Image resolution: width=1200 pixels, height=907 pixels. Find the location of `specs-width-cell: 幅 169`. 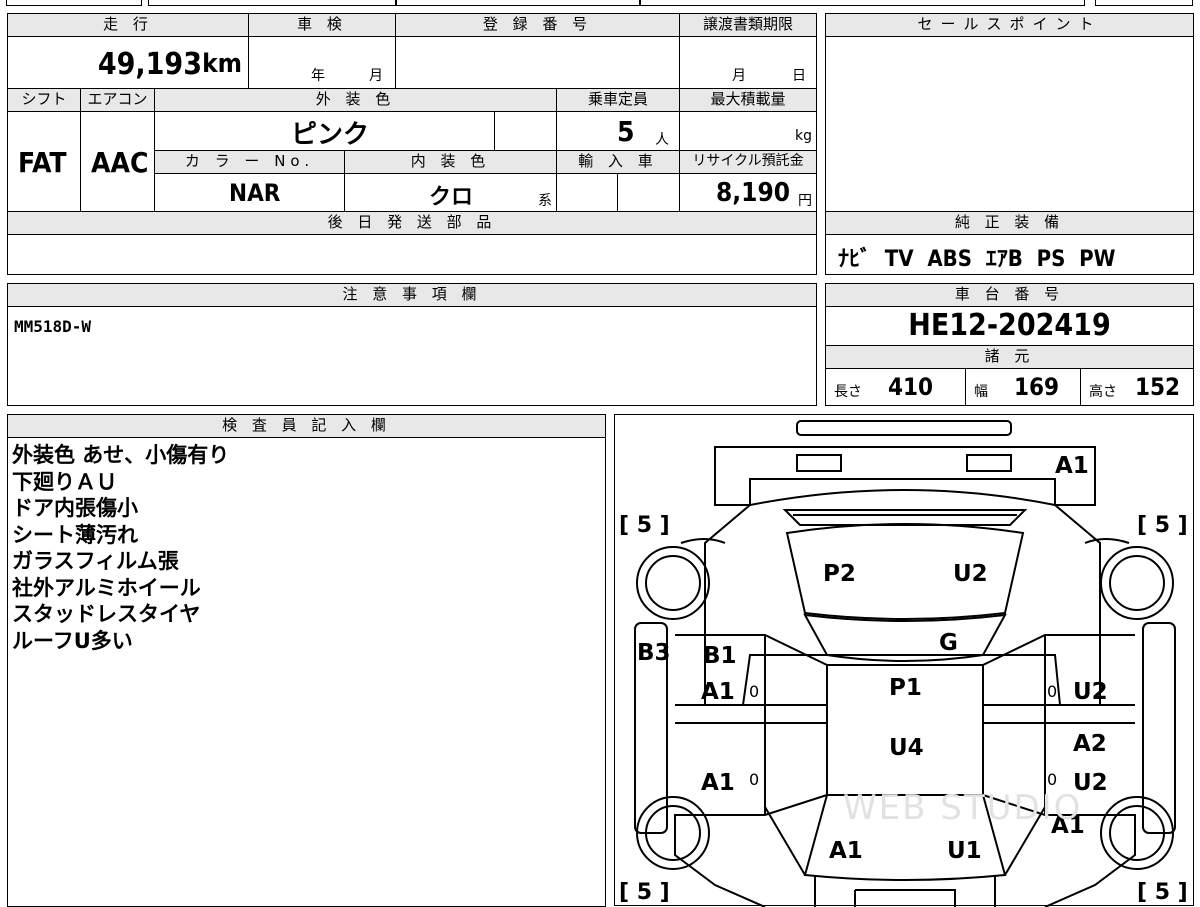

specs-width-cell: 幅 169 is located at coordinates (1023, 387).